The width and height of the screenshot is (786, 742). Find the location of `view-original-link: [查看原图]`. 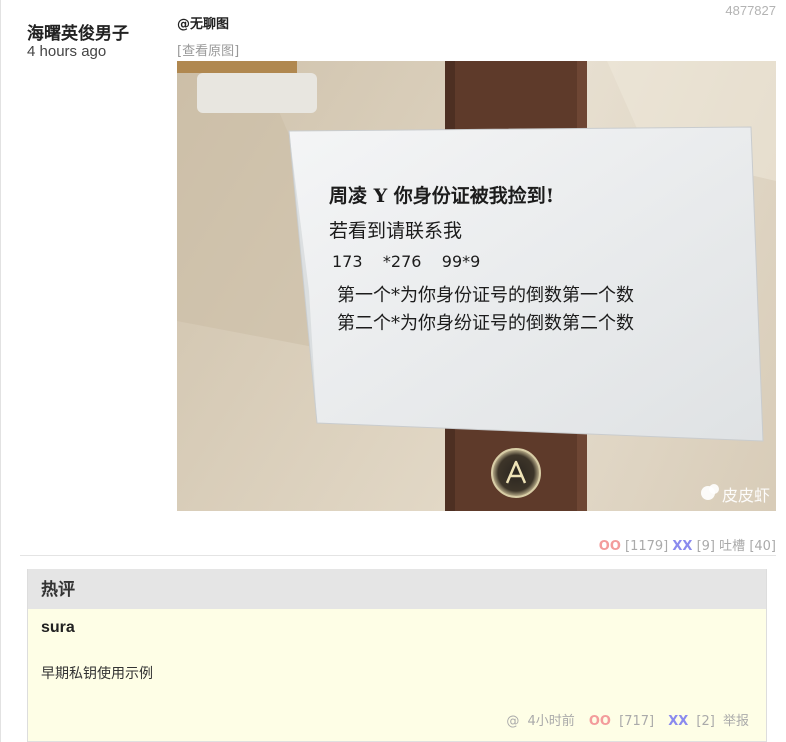

view-original-link: [查看原图] is located at coordinates (208, 49).